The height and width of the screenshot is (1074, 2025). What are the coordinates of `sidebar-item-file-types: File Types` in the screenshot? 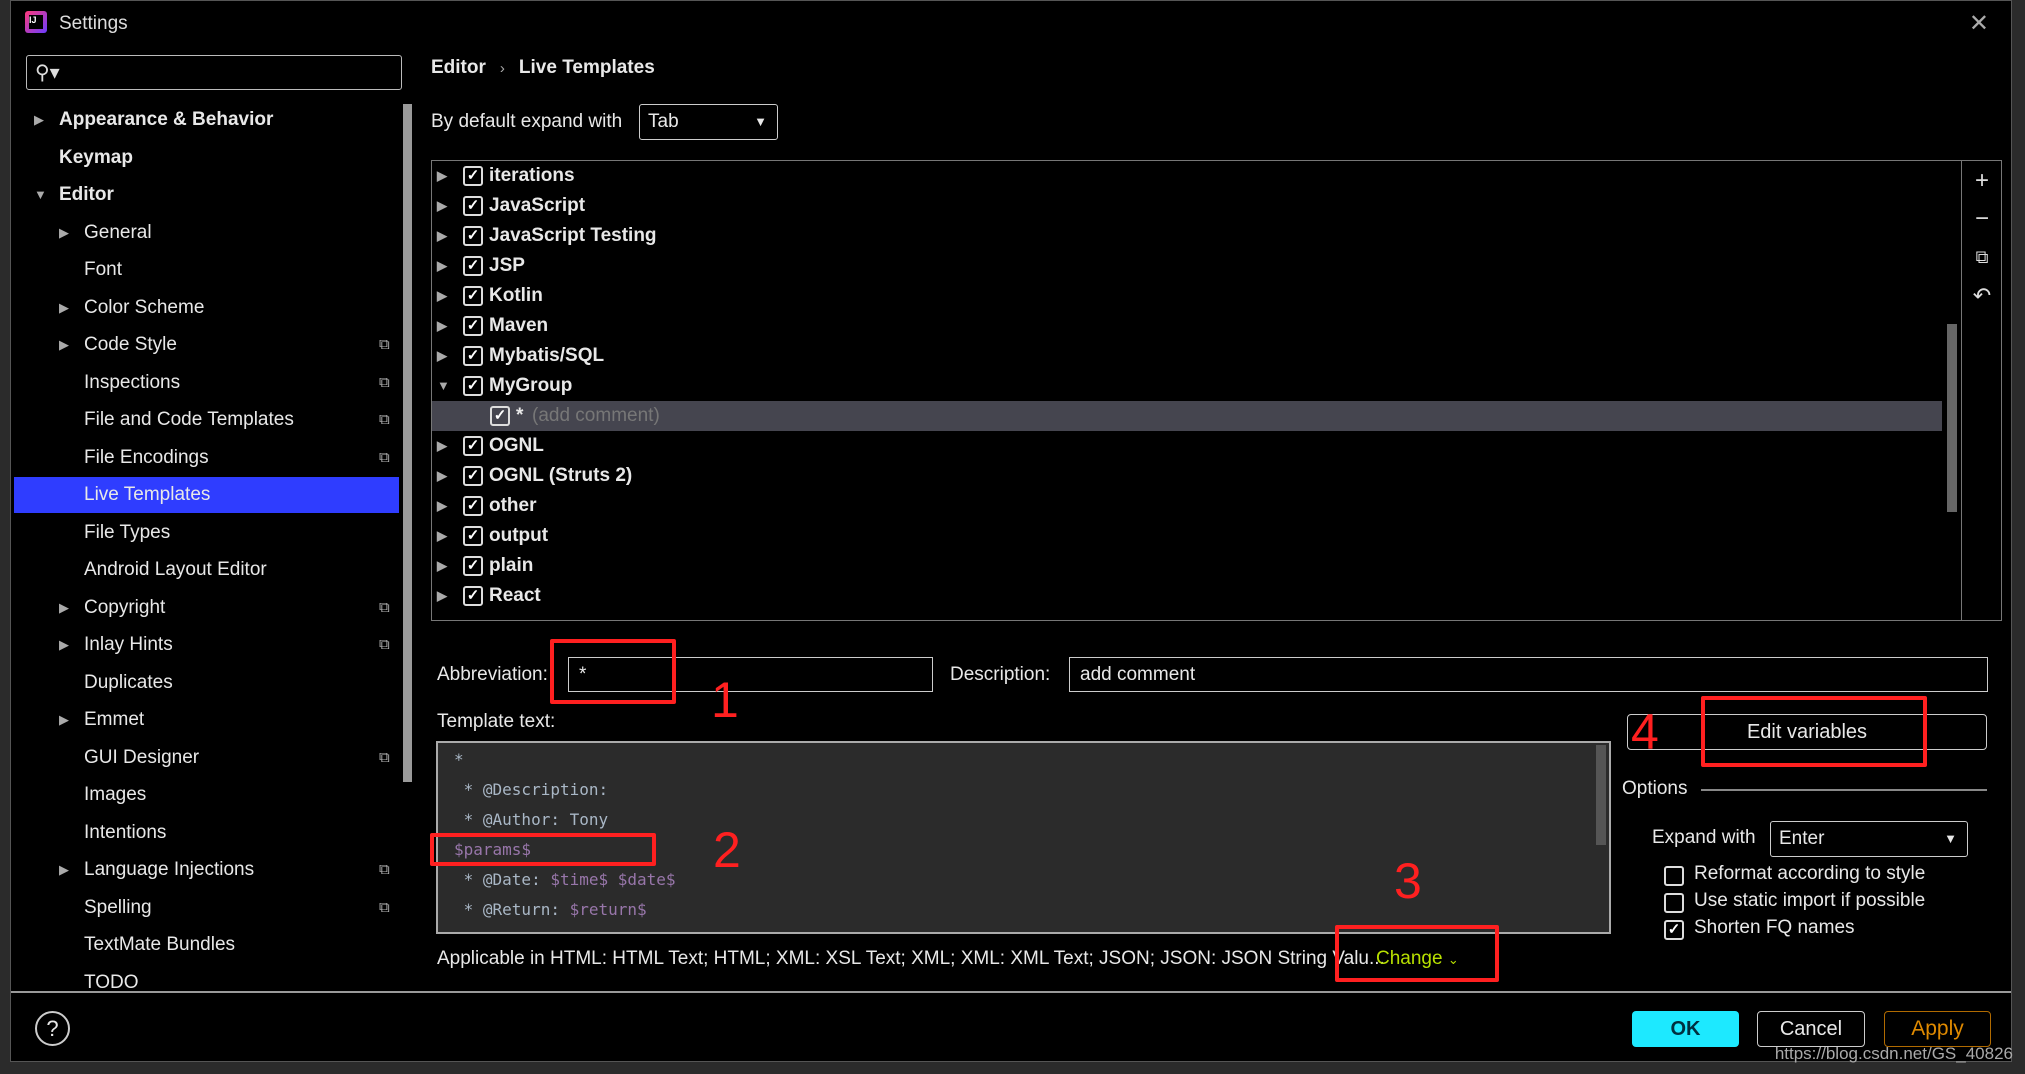 It's located at (206, 533).